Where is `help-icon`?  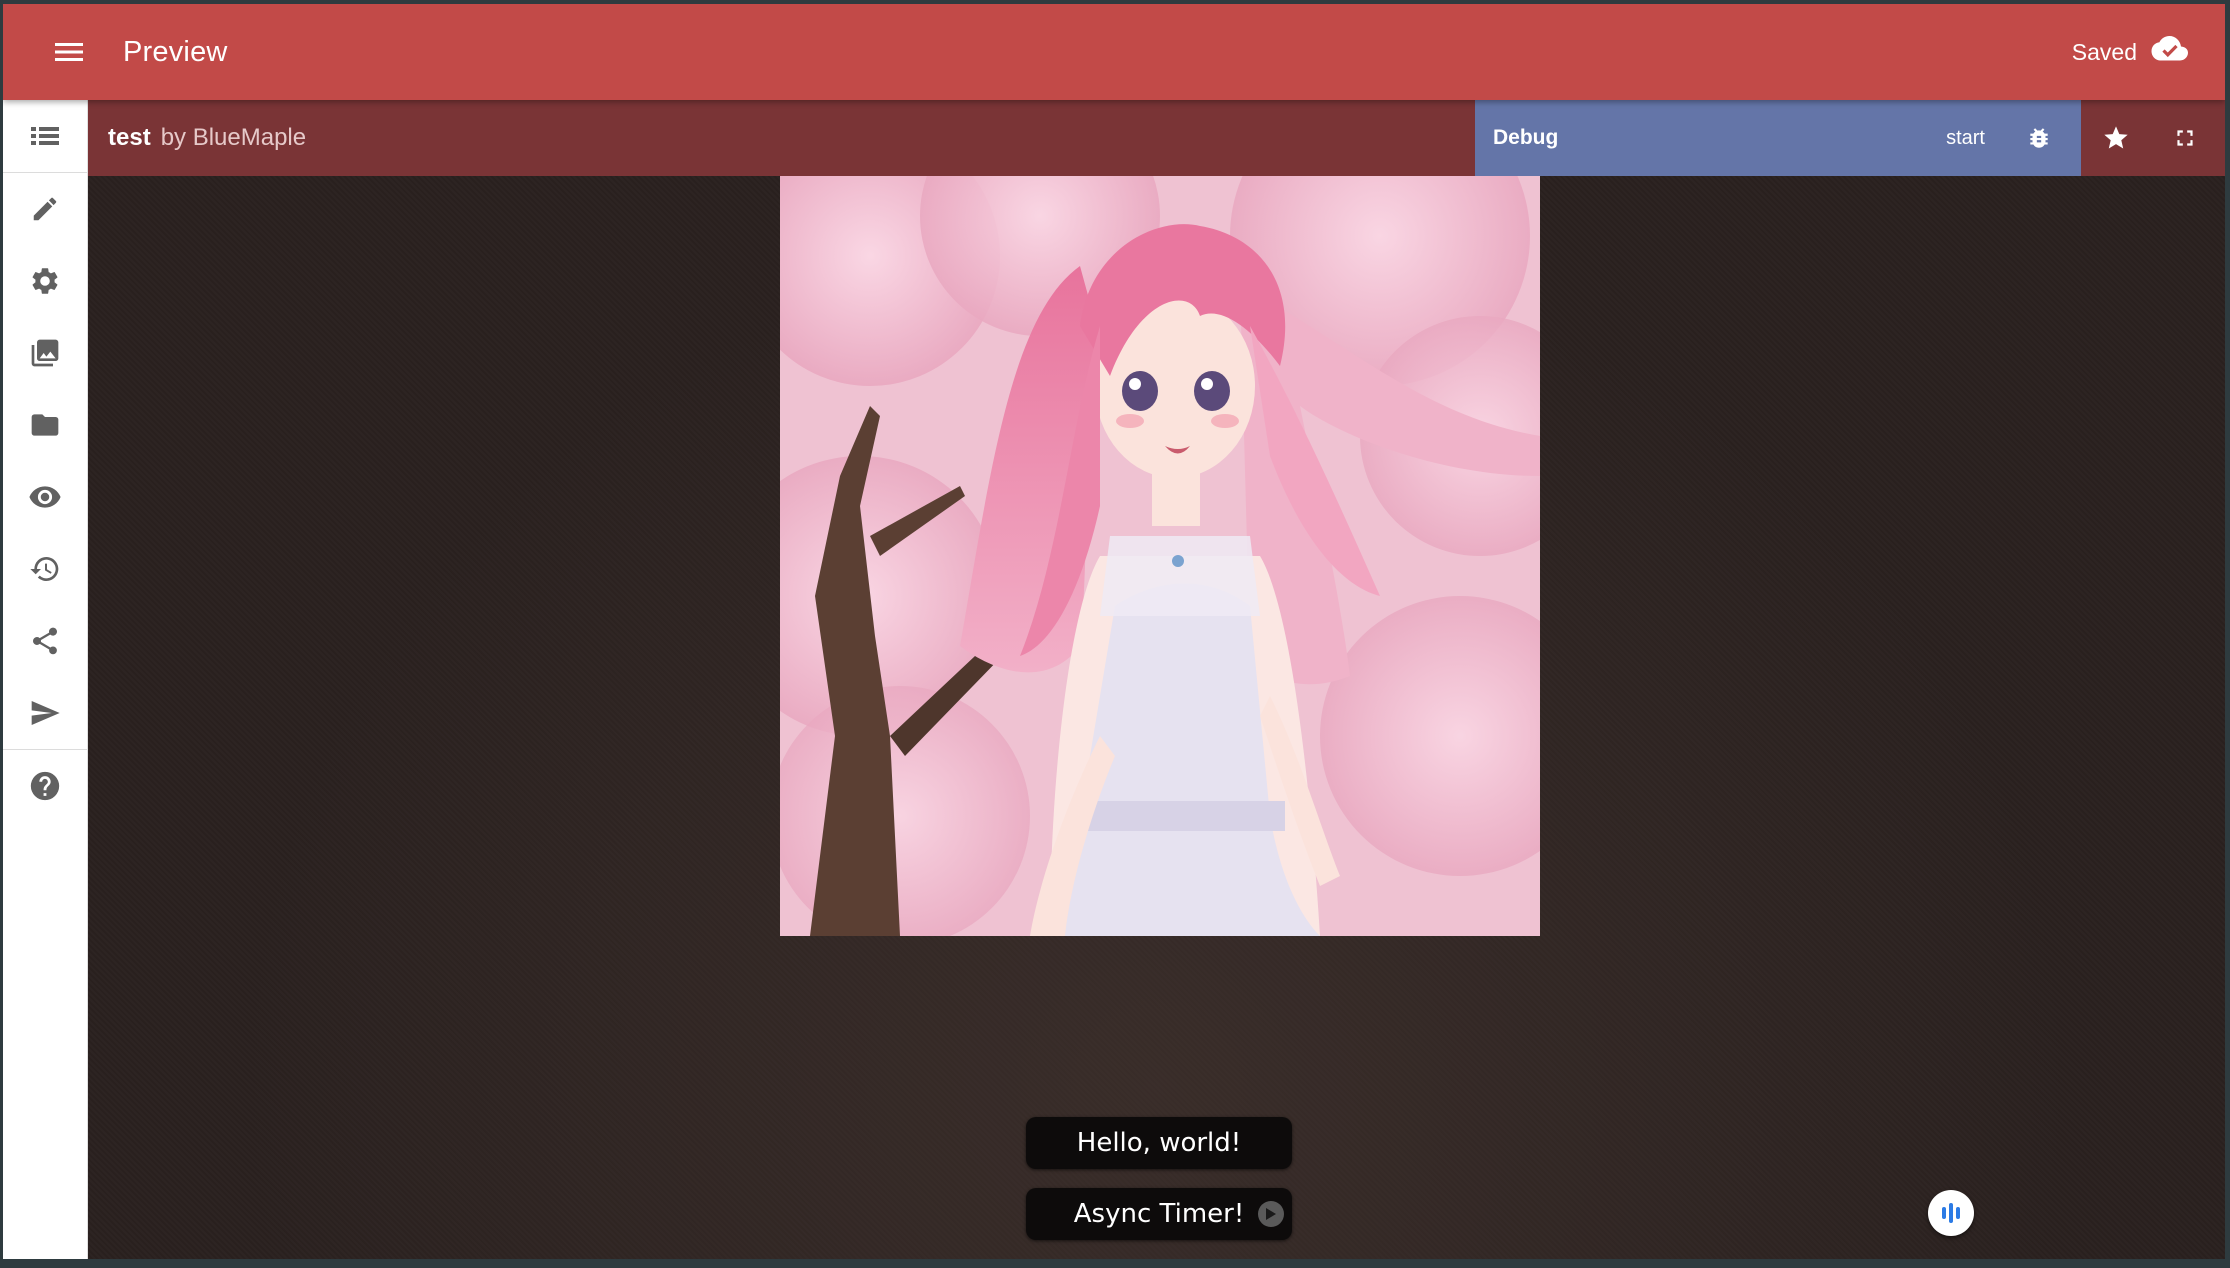 help-icon is located at coordinates (45, 786).